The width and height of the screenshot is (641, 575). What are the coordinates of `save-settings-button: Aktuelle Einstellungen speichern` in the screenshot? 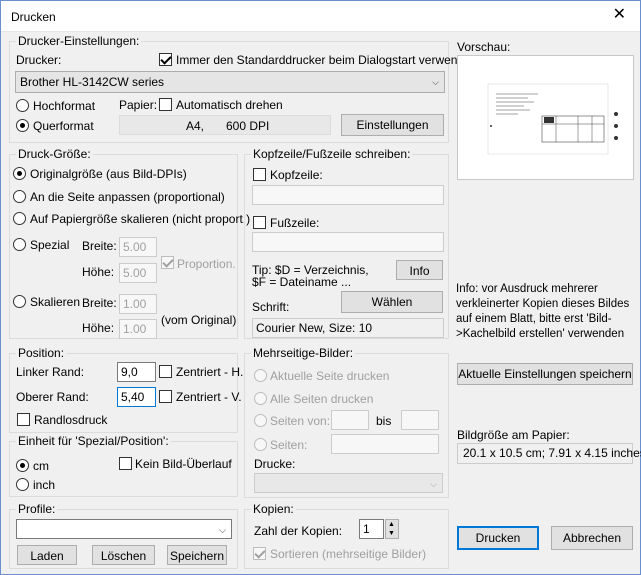 It's located at (545, 374).